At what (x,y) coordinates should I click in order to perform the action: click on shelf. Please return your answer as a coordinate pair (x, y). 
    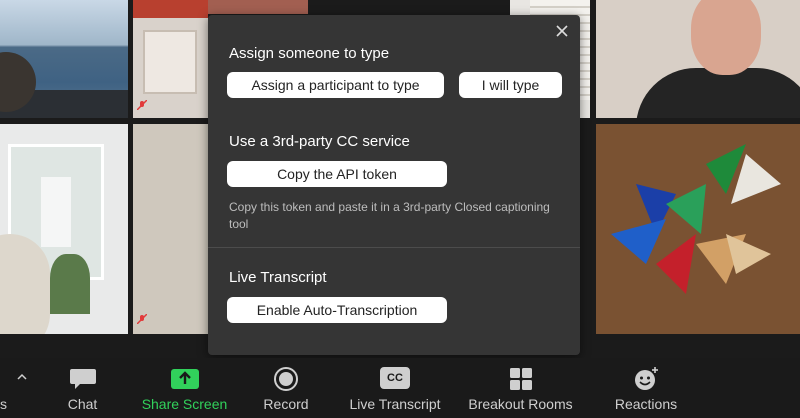
    Looking at the image, I should click on (170, 62).